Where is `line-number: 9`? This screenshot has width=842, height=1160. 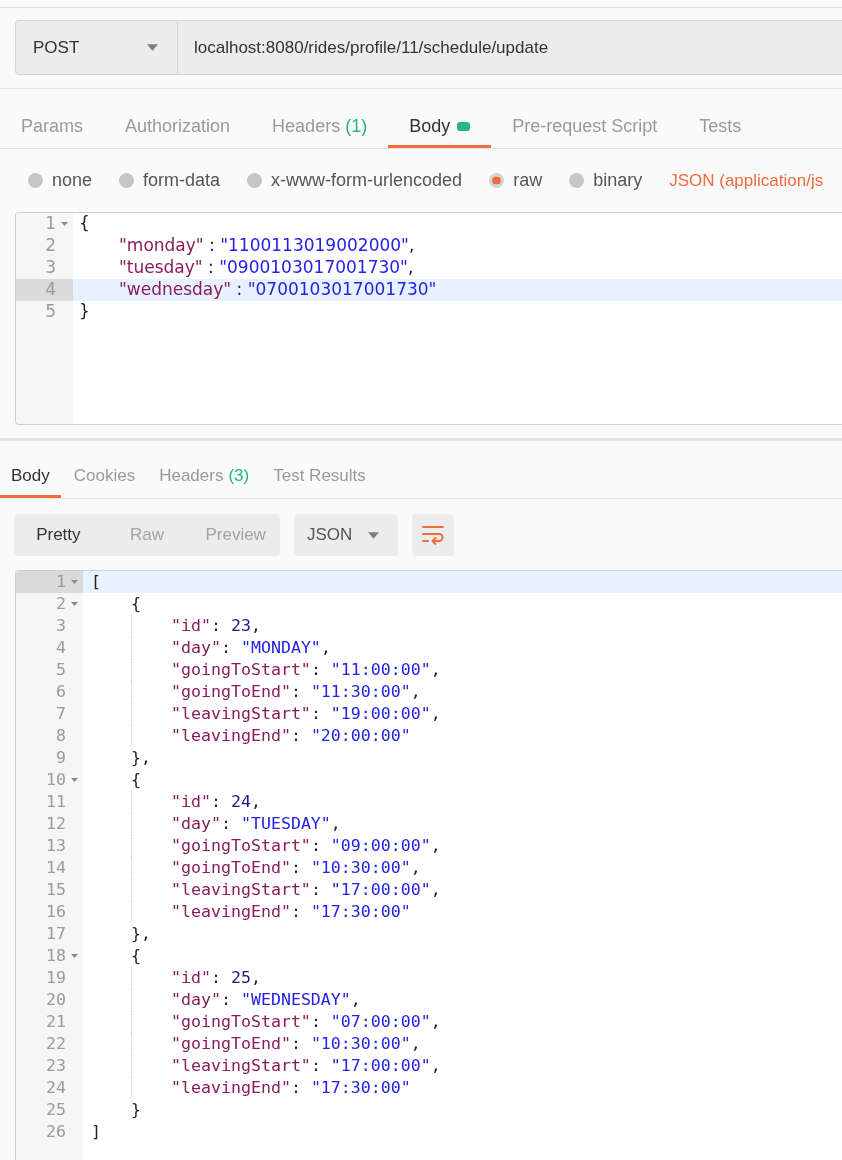
line-number: 9 is located at coordinates (61, 757).